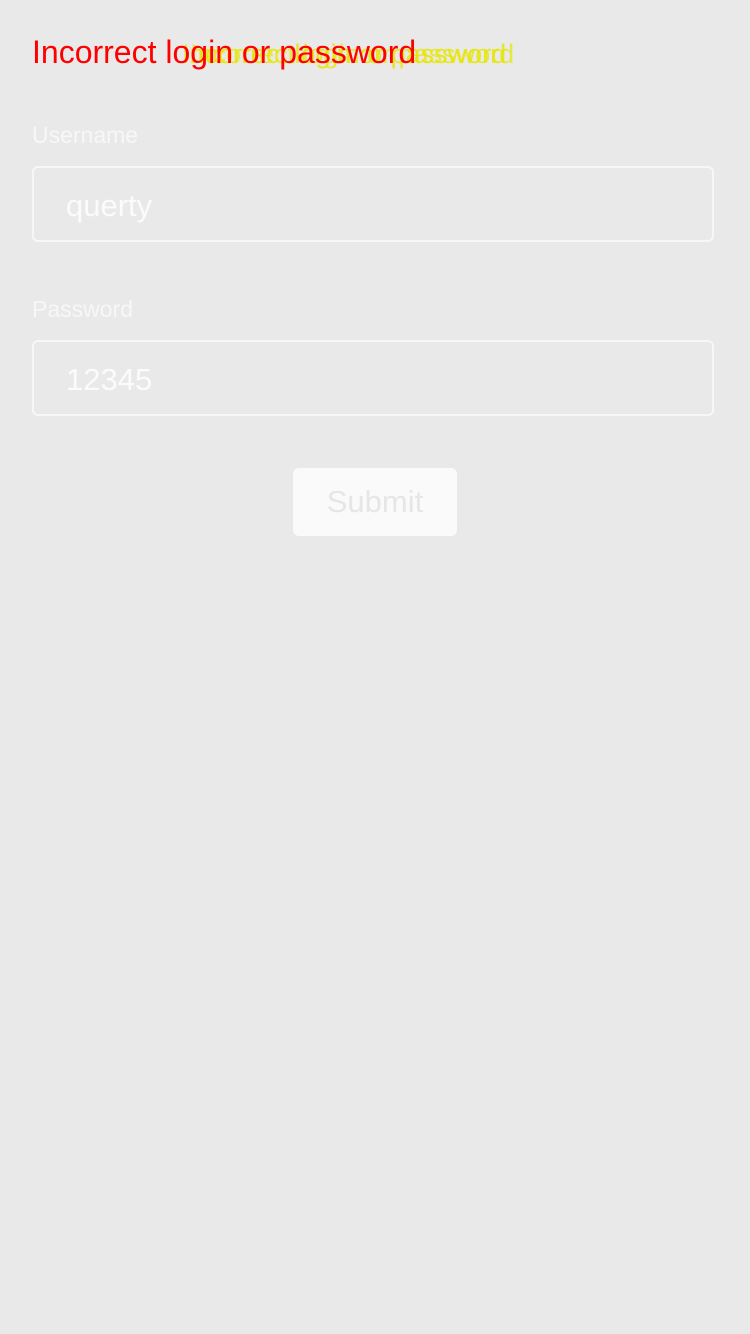 The image size is (750, 1334). Describe the element at coordinates (109, 205) in the screenshot. I see `username-value: querty` at that location.